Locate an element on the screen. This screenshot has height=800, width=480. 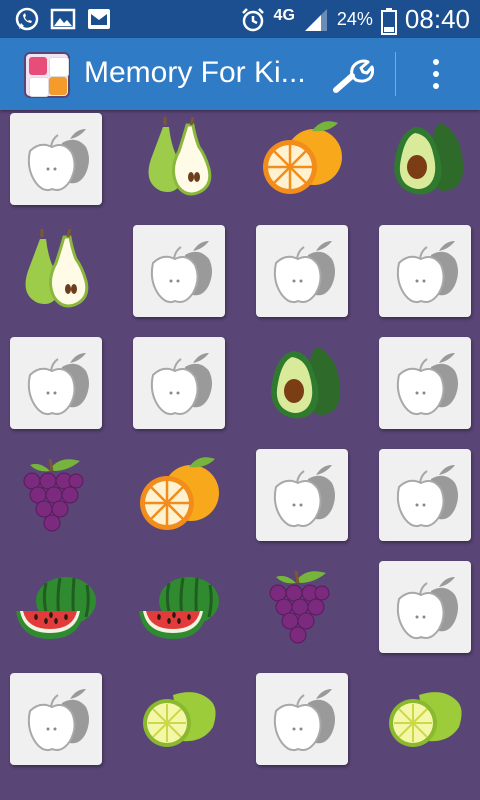
network-type-label: 4G is located at coordinates (284, 15).